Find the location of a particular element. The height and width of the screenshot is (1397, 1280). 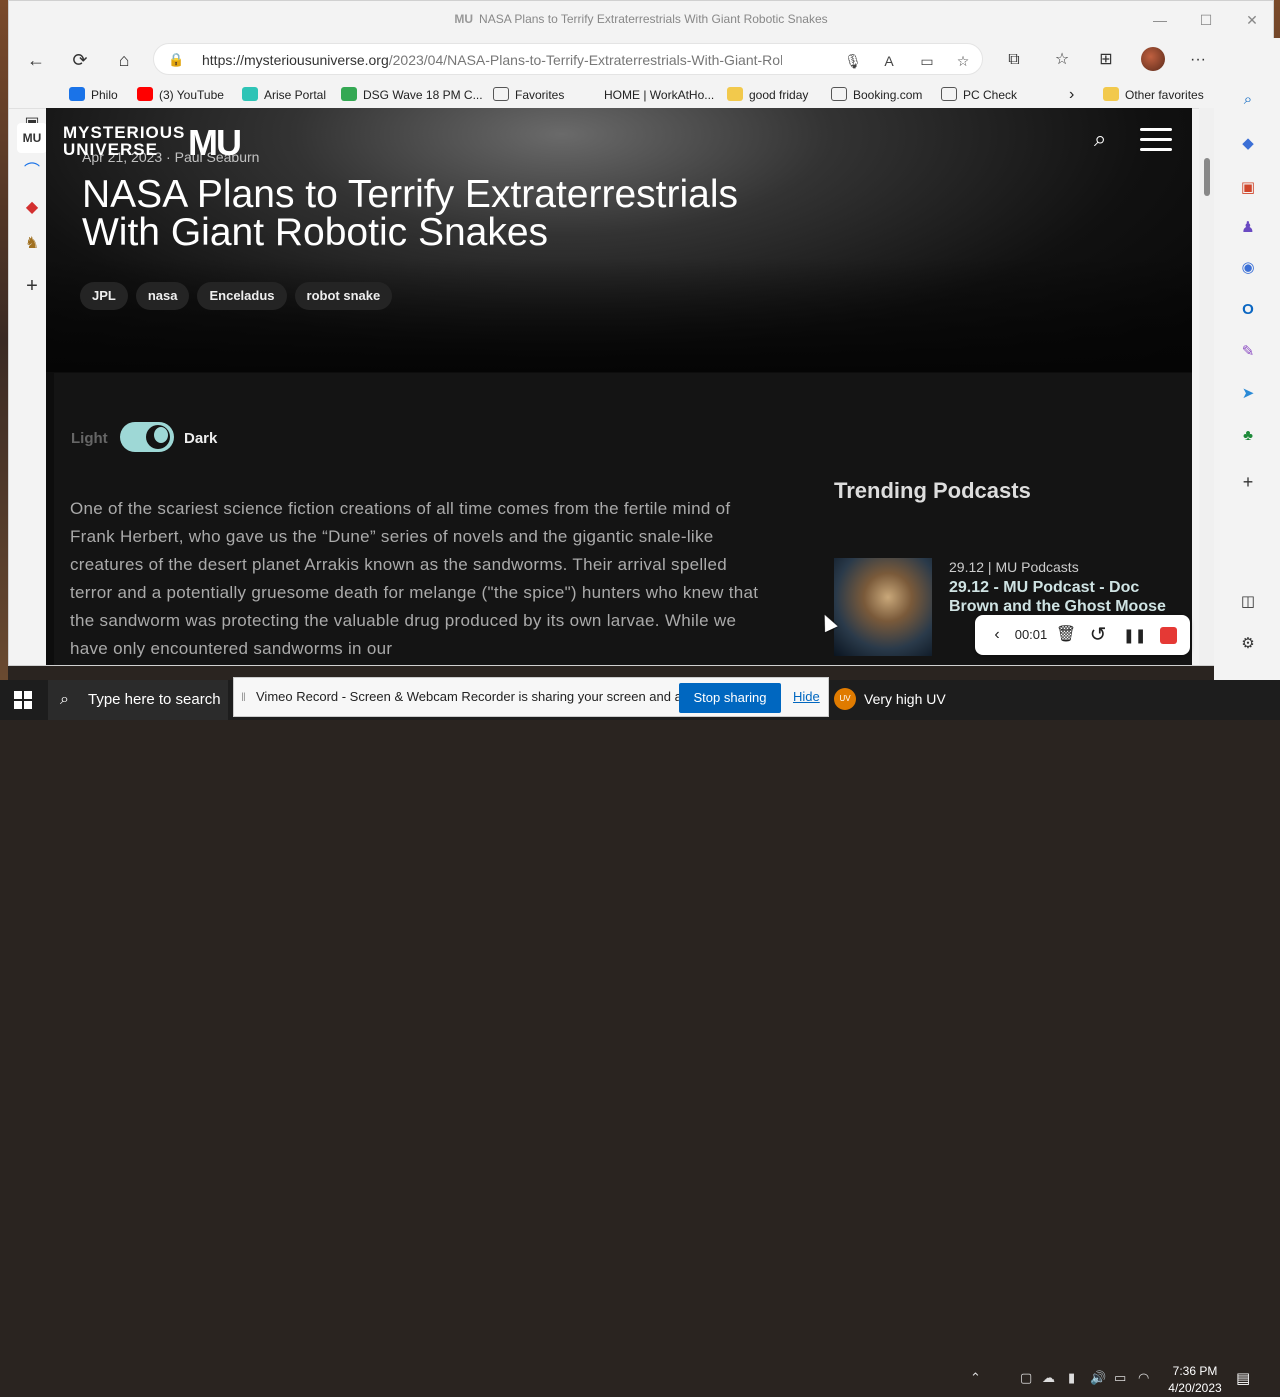

back-button: ← is located at coordinates (36, 60).